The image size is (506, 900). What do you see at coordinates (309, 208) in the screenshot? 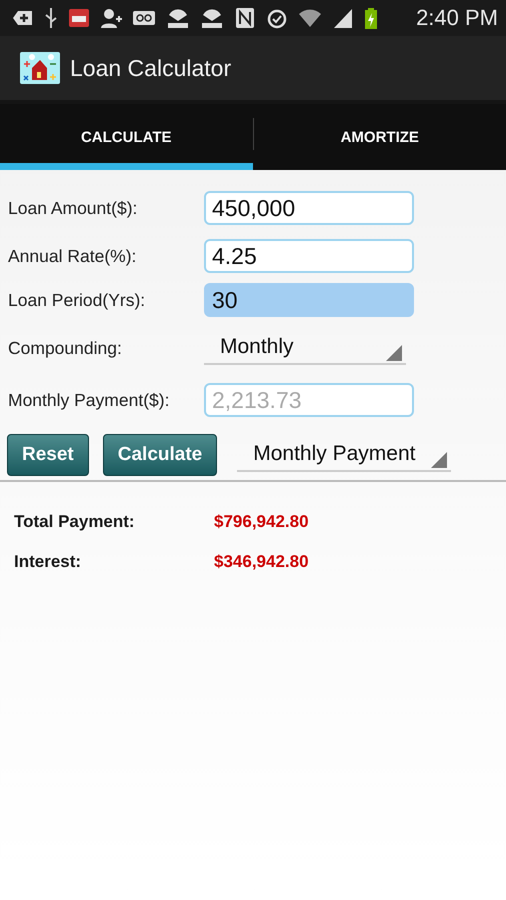
I see `input-field: 450,000` at bounding box center [309, 208].